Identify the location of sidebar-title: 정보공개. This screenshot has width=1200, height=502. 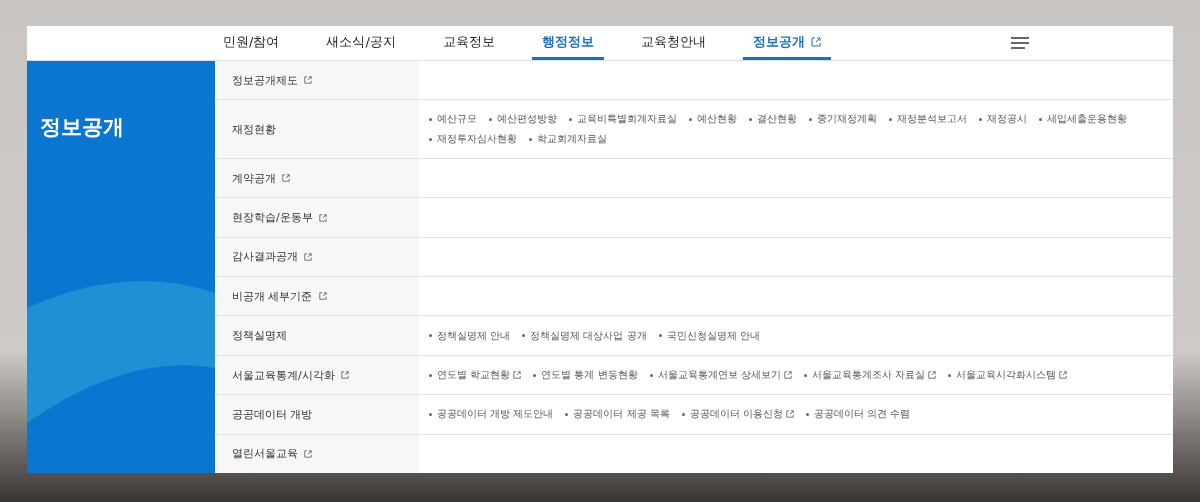
(82, 127).